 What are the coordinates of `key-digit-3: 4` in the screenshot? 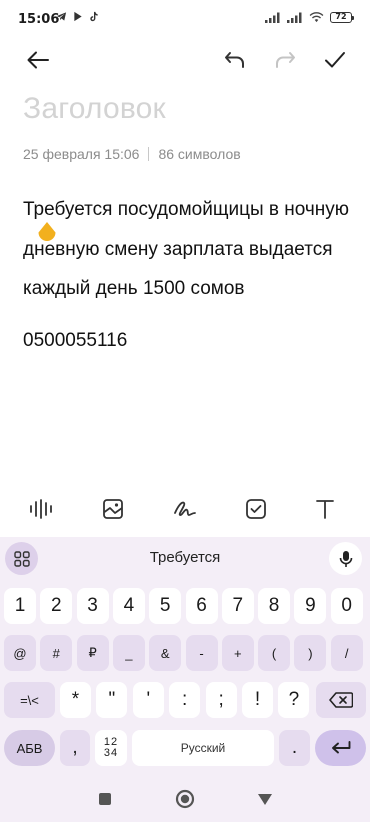 It's located at (128, 606).